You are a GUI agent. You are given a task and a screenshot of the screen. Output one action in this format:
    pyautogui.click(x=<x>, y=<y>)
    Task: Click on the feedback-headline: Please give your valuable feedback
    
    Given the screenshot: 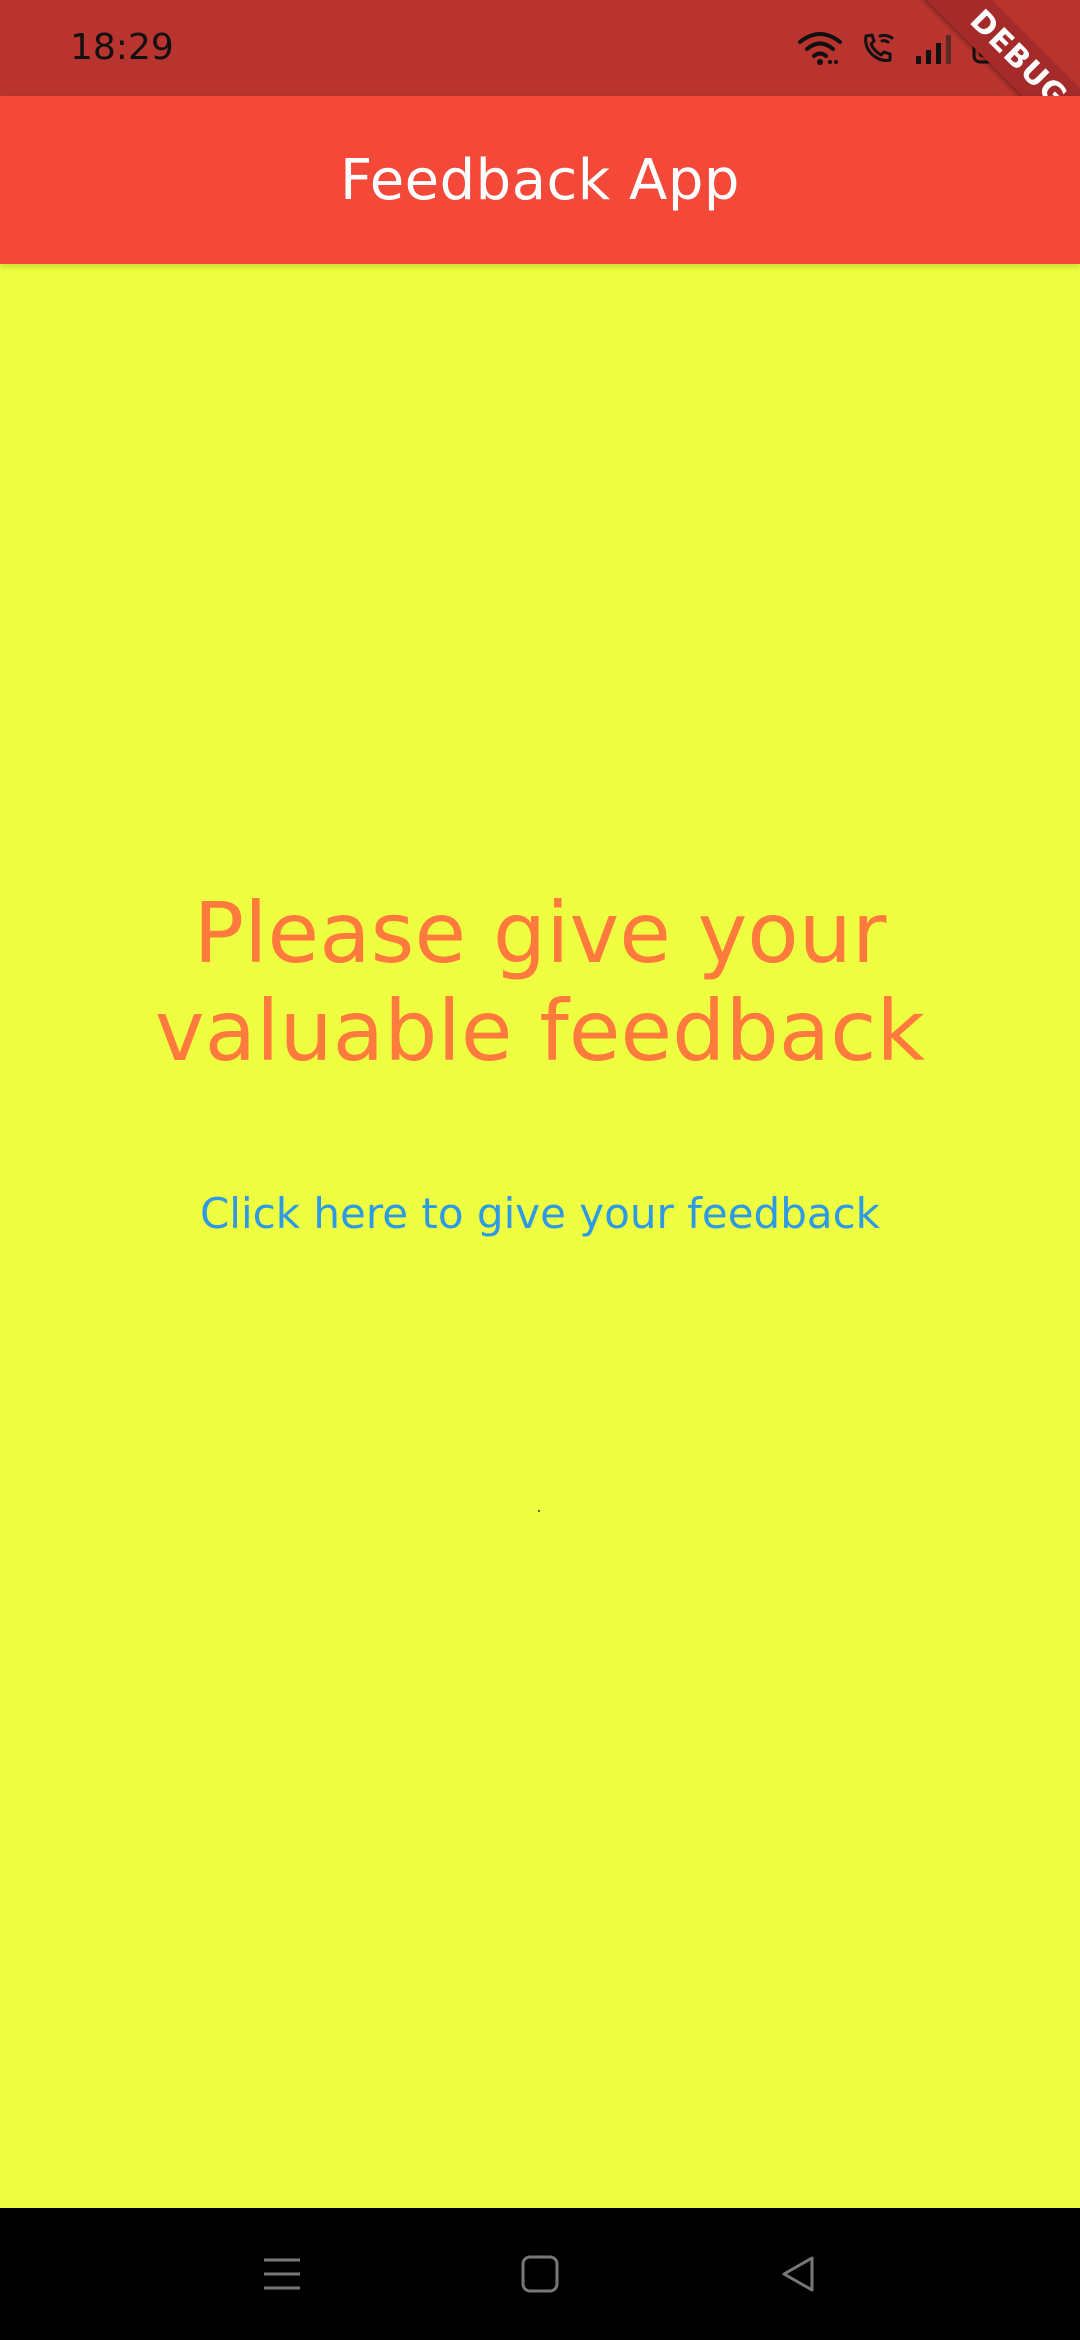 What is the action you would take?
    pyautogui.click(x=540, y=982)
    